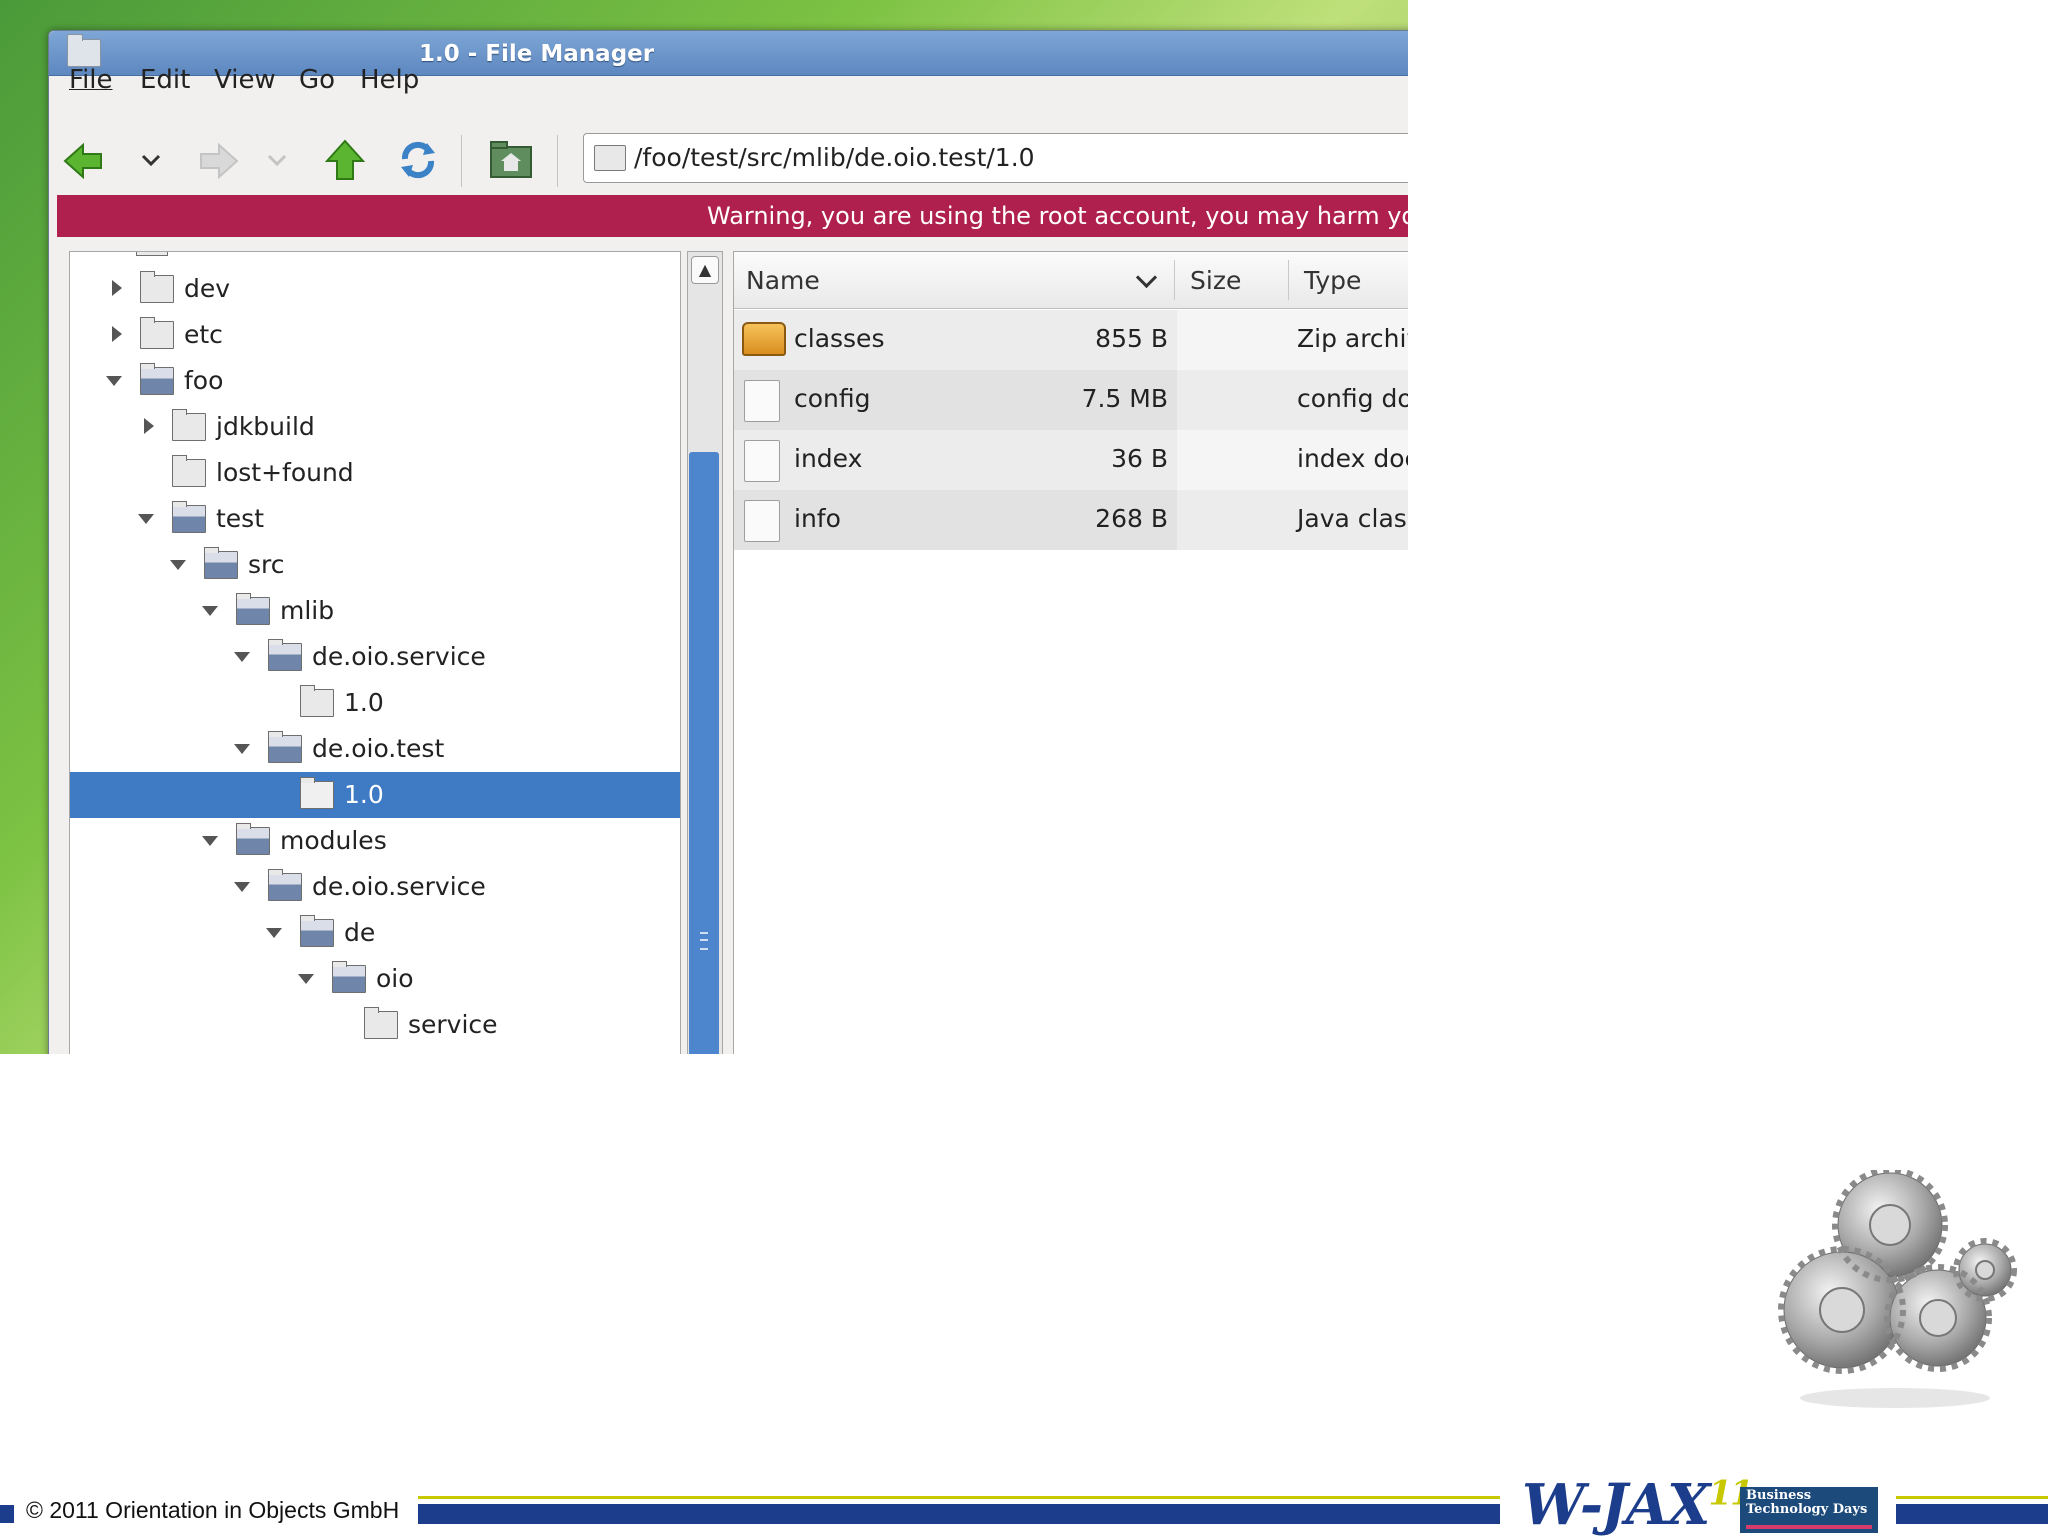 The height and width of the screenshot is (1538, 2048). I want to click on tree-item-selected: 1.0, so click(375, 795).